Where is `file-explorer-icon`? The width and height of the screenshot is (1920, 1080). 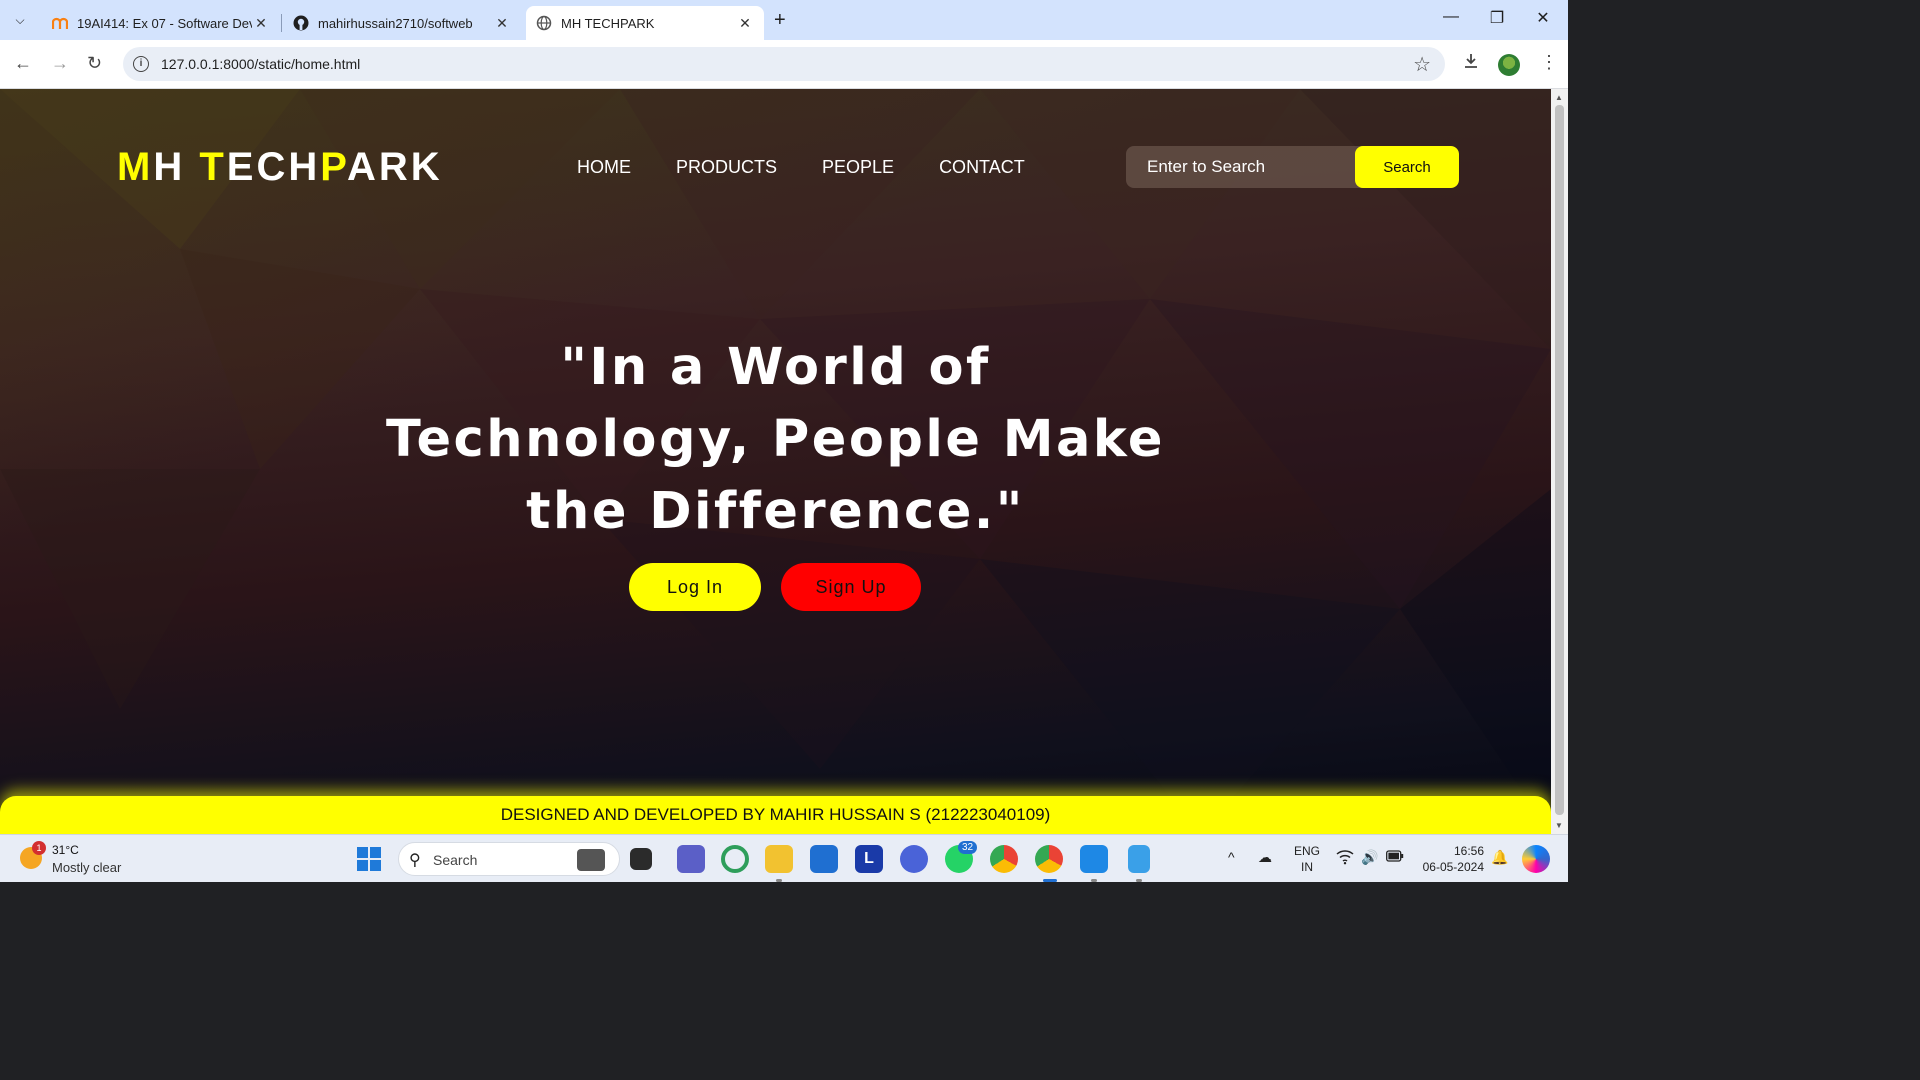 file-explorer-icon is located at coordinates (779, 859).